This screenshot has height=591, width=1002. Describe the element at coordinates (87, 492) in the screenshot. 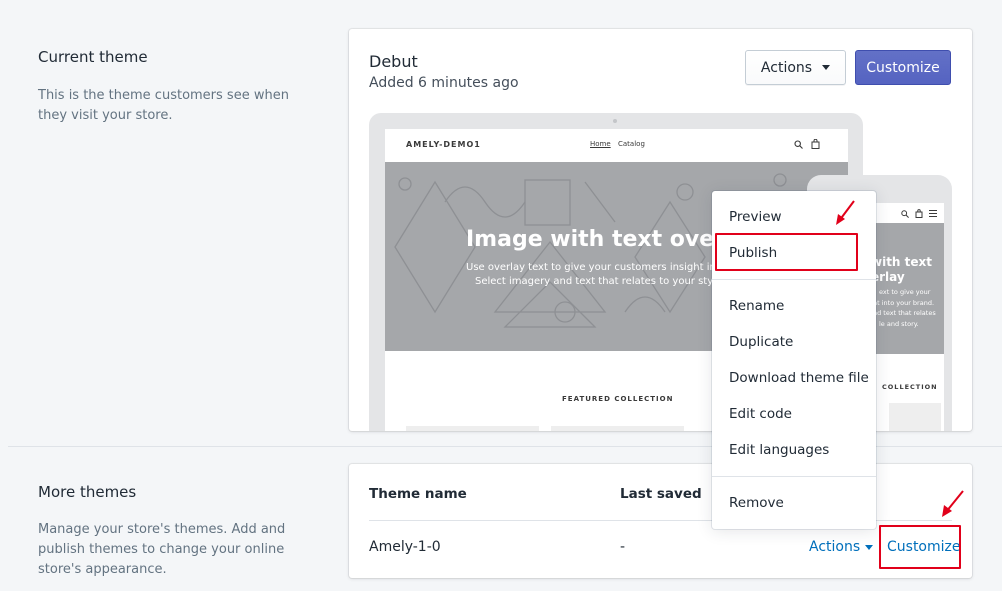

I see `more-themes-title: More themes` at that location.